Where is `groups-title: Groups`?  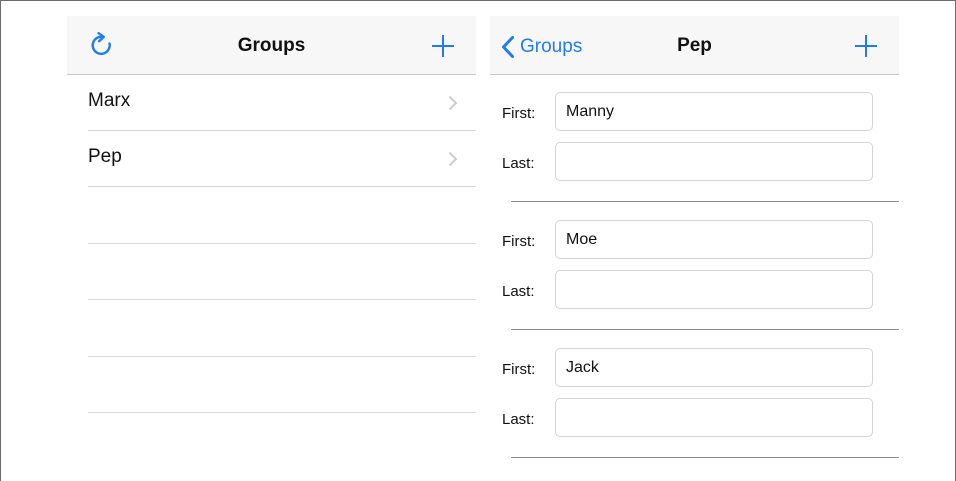 groups-title: Groups is located at coordinates (271, 45).